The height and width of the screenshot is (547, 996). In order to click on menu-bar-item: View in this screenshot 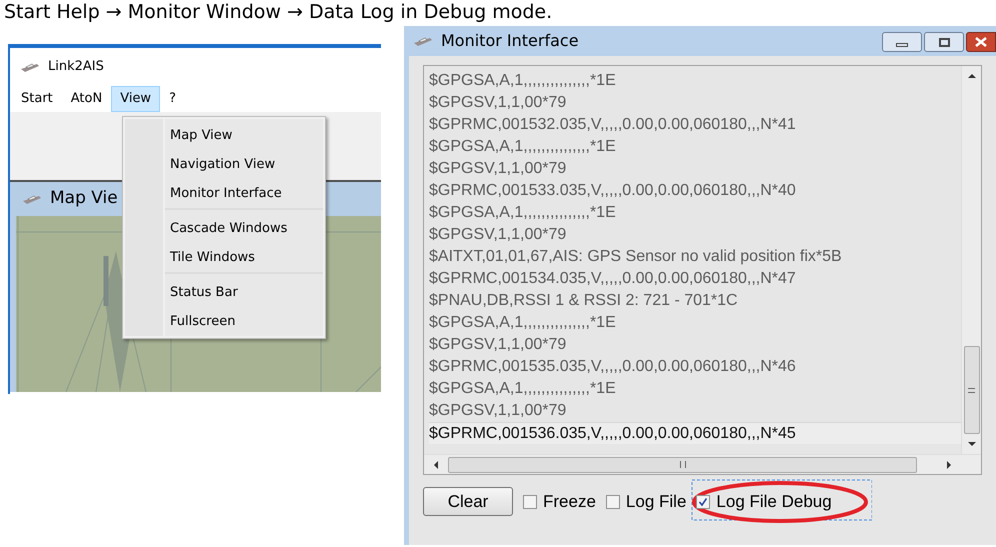, I will do `click(135, 99)`.